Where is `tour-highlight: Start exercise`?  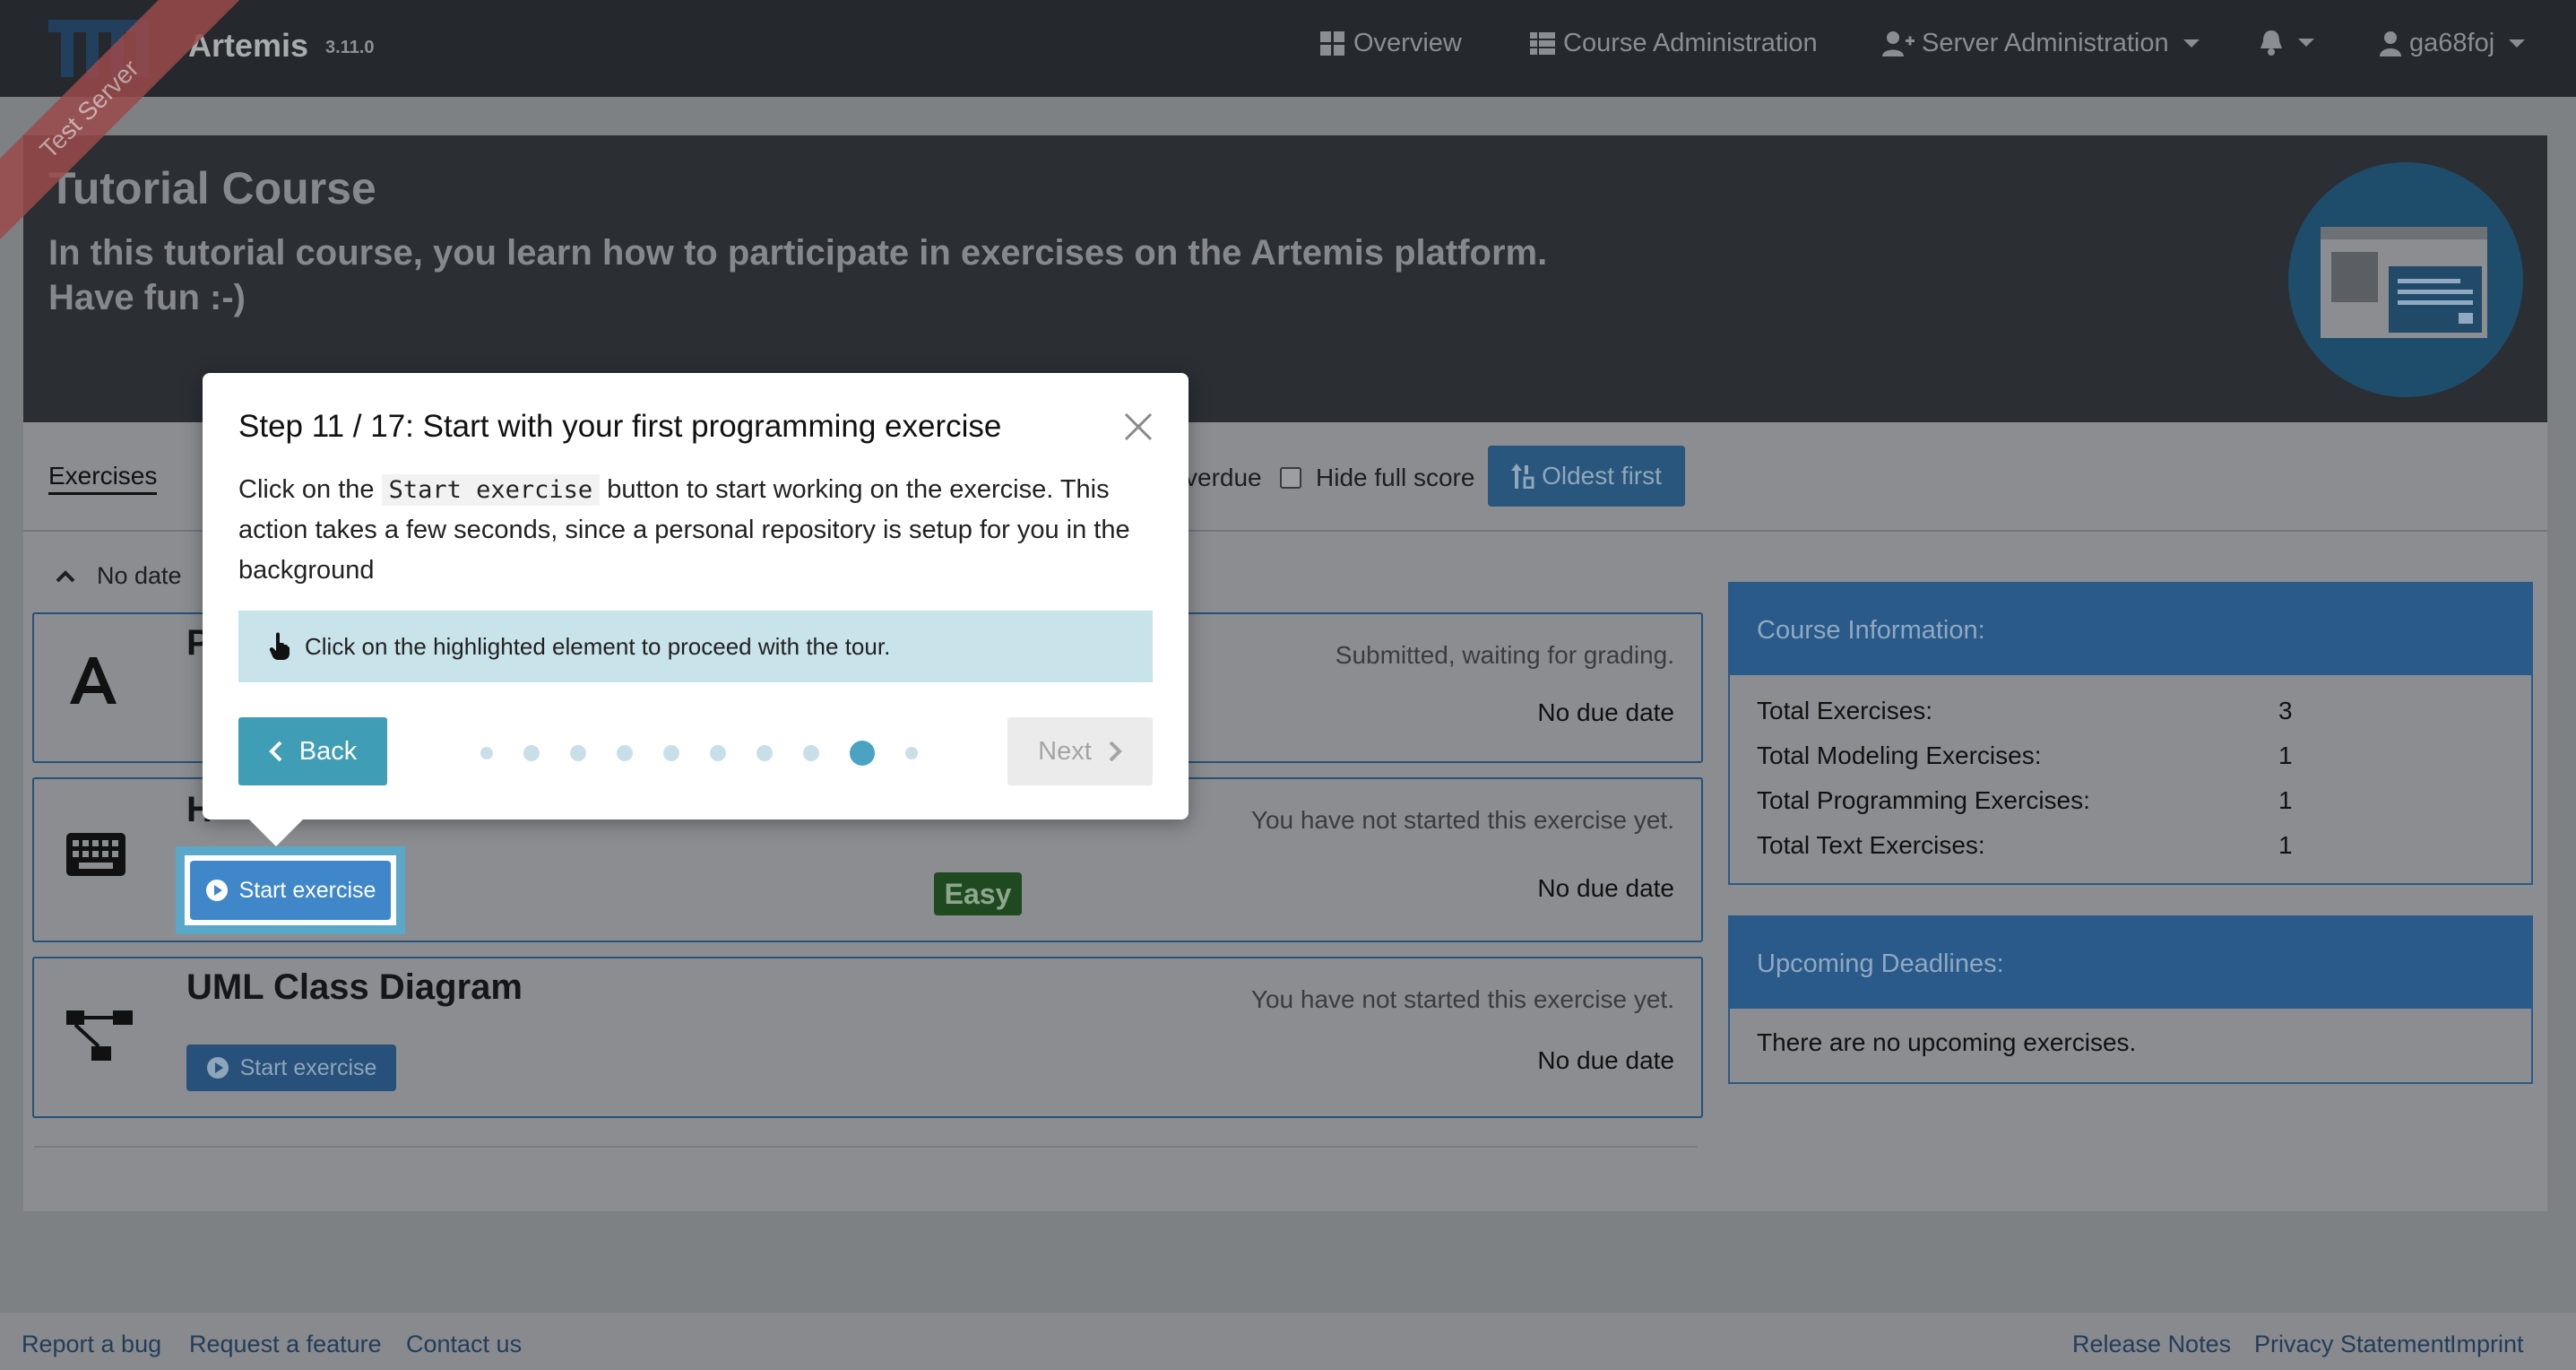
tour-highlight: Start exercise is located at coordinates (290, 890).